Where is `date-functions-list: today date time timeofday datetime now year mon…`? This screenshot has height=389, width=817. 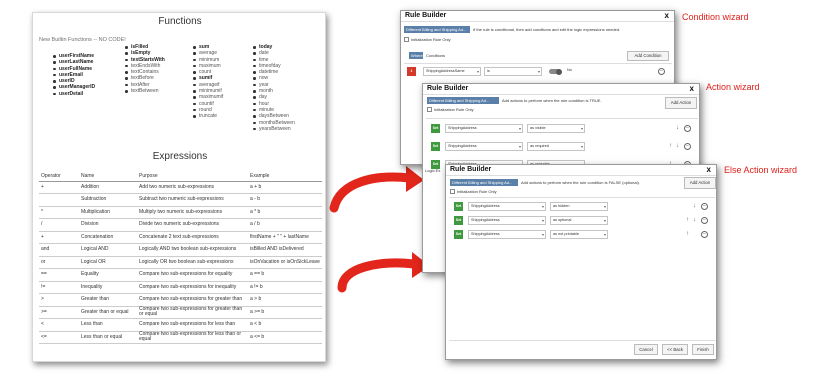 date-functions-list: today date time timeofday datetime now year mon… is located at coordinates (274, 88).